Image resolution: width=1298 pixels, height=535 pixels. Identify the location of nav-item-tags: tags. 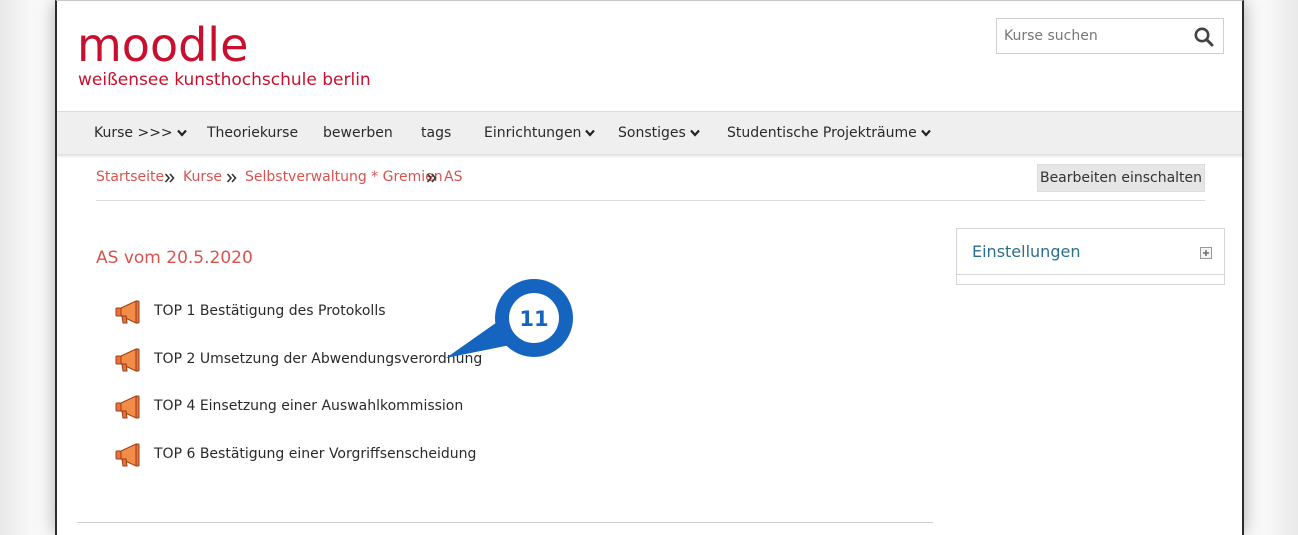
(436, 133).